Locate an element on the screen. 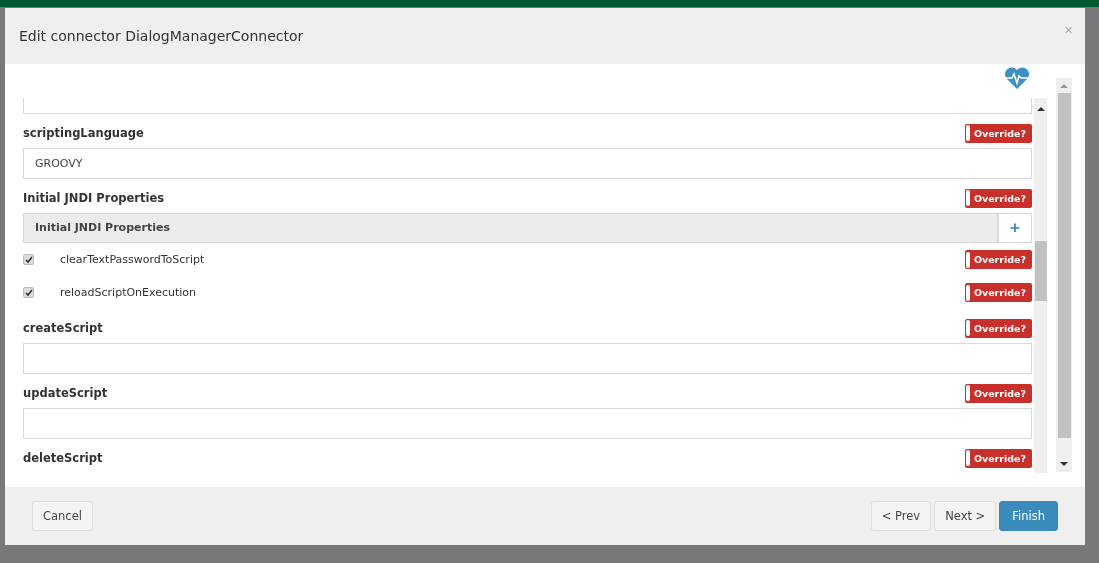 This screenshot has width=1099, height=563. table-header: Initial JNDI Properties is located at coordinates (510, 228).